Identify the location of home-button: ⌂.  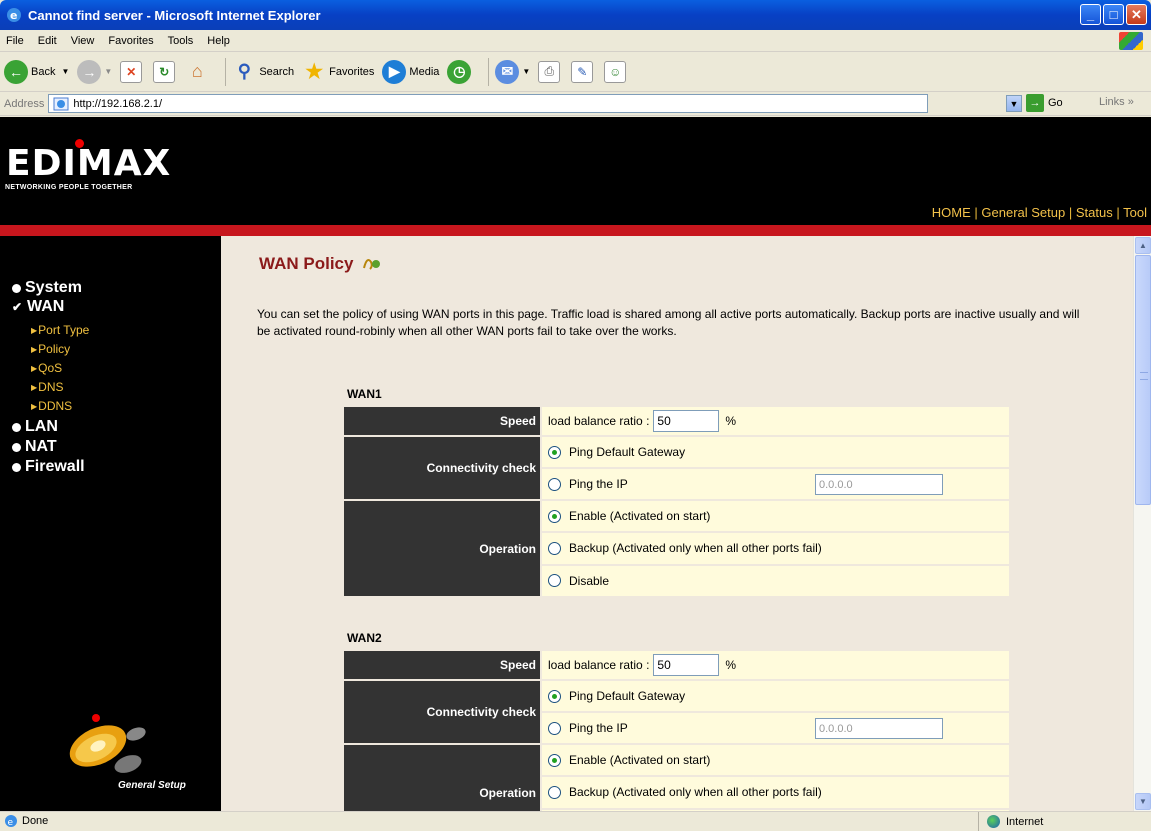
(198, 72).